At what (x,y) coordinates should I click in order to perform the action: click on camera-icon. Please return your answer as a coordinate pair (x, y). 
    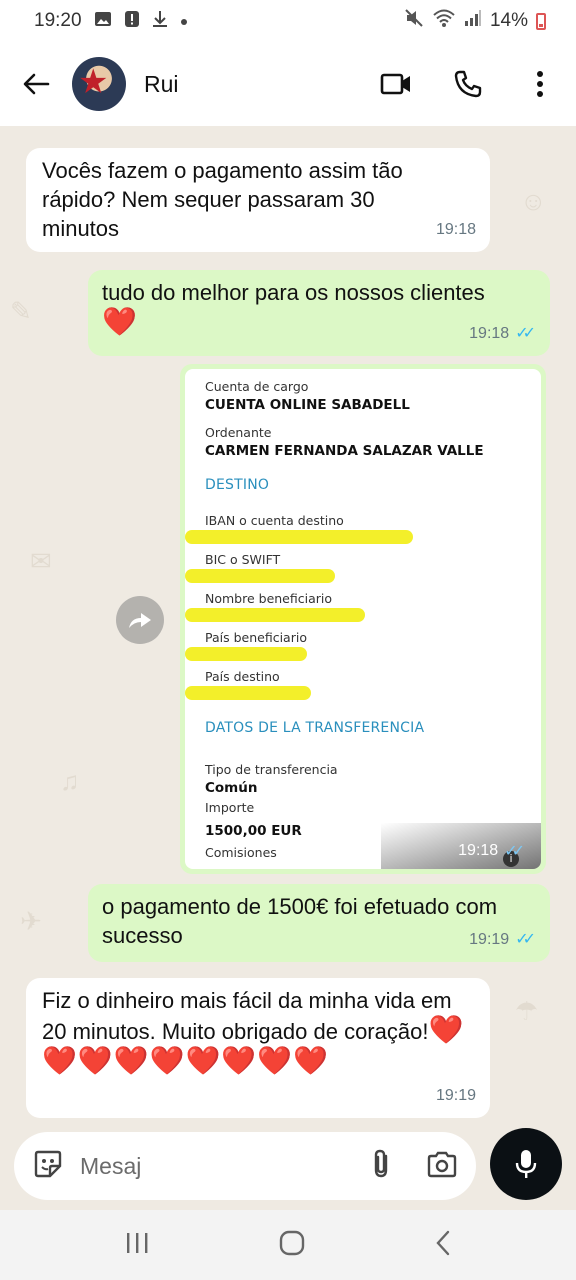
    Looking at the image, I should click on (442, 1166).